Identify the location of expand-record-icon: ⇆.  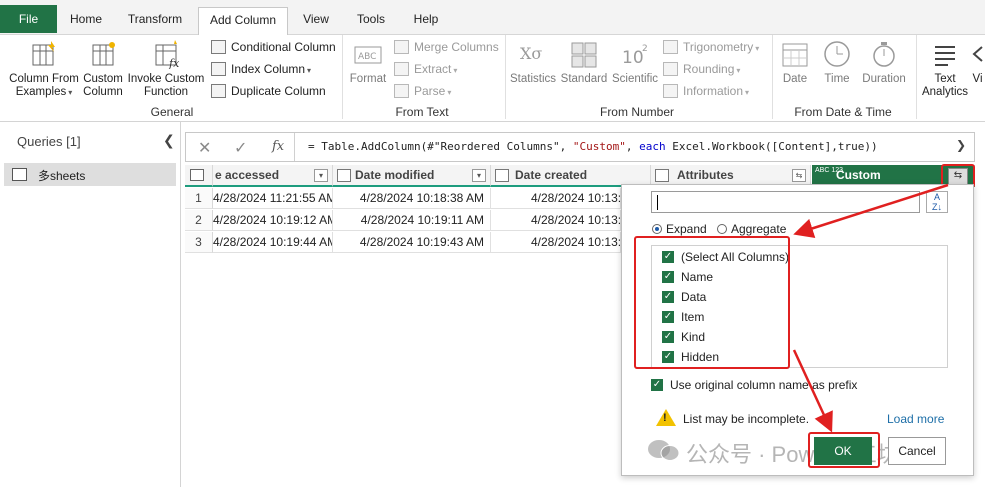
(799, 175).